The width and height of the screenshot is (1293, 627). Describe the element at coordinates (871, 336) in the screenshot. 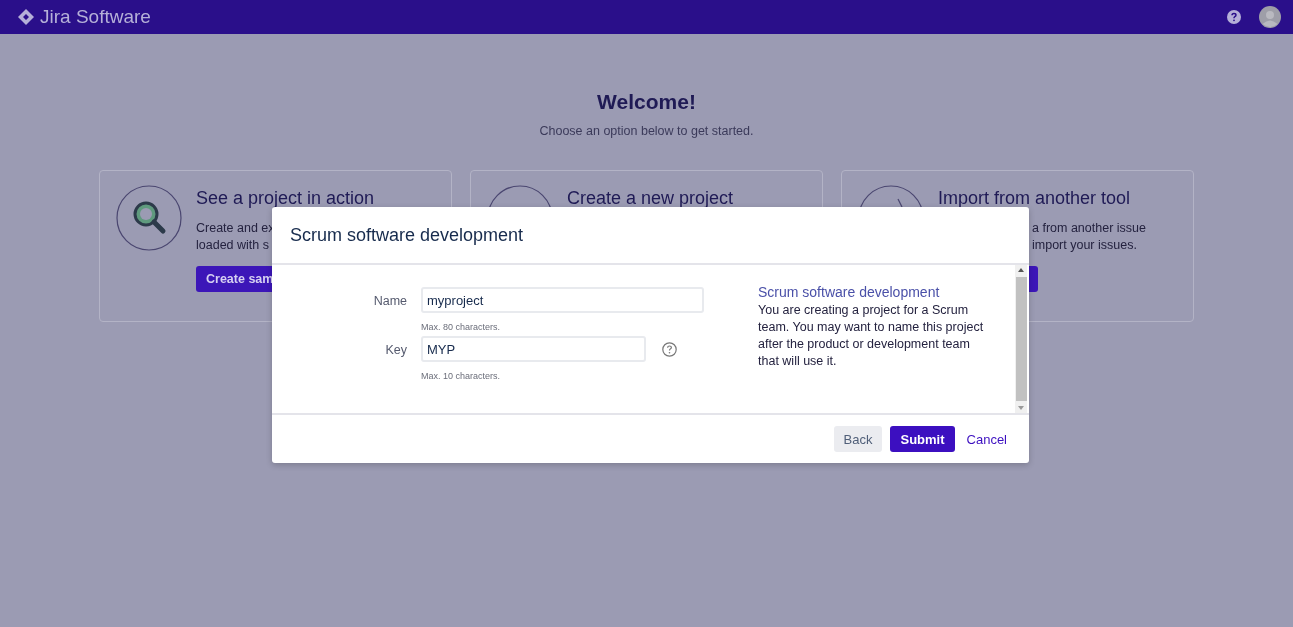

I see `info-text: You are creating a project for a Scrum team. You may want to name this project after the product or development team that will use it.` at that location.